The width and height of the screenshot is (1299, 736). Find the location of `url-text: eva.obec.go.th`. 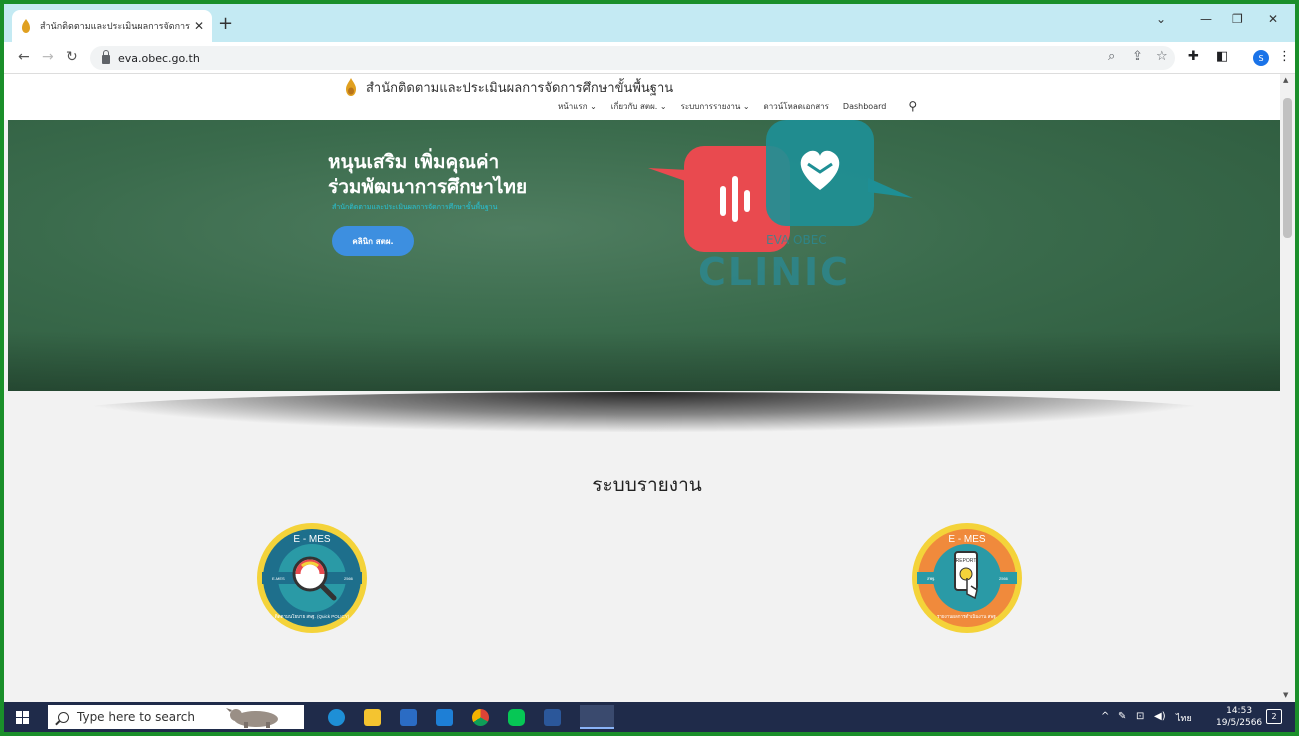

url-text: eva.obec.go.th is located at coordinates (159, 58).